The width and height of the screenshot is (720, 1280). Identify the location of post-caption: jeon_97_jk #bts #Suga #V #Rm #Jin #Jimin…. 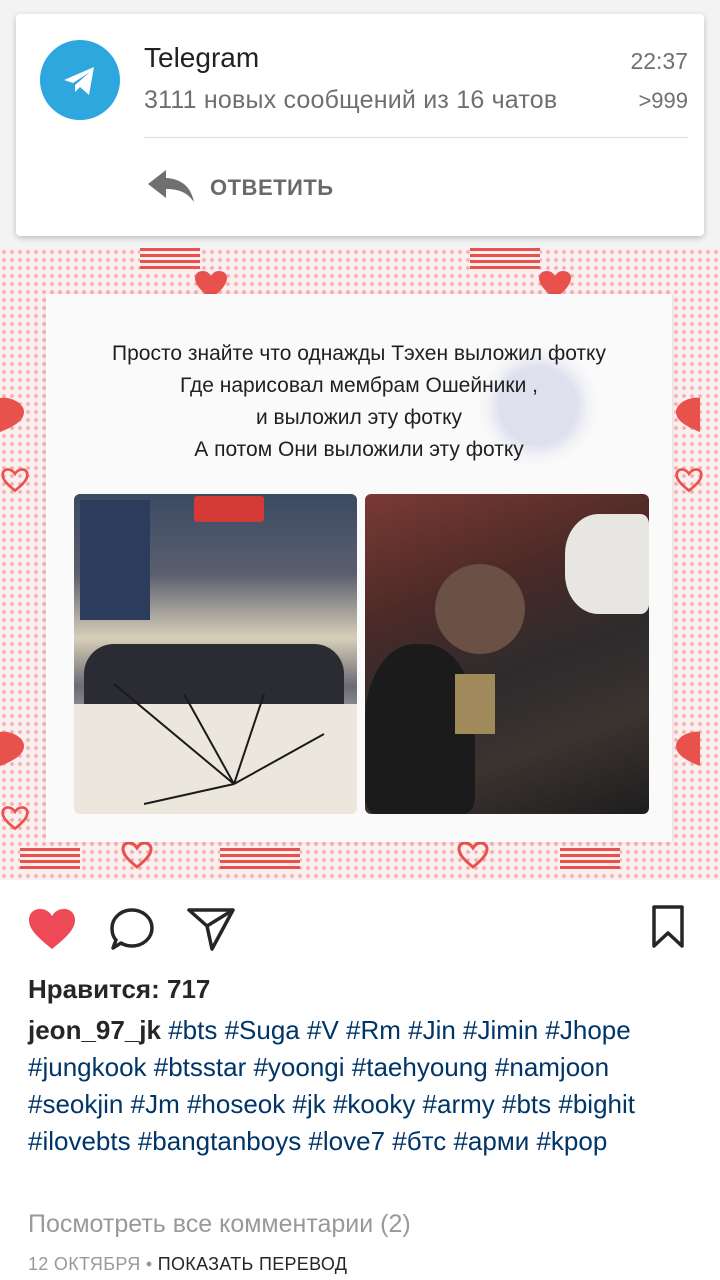
(360, 1086).